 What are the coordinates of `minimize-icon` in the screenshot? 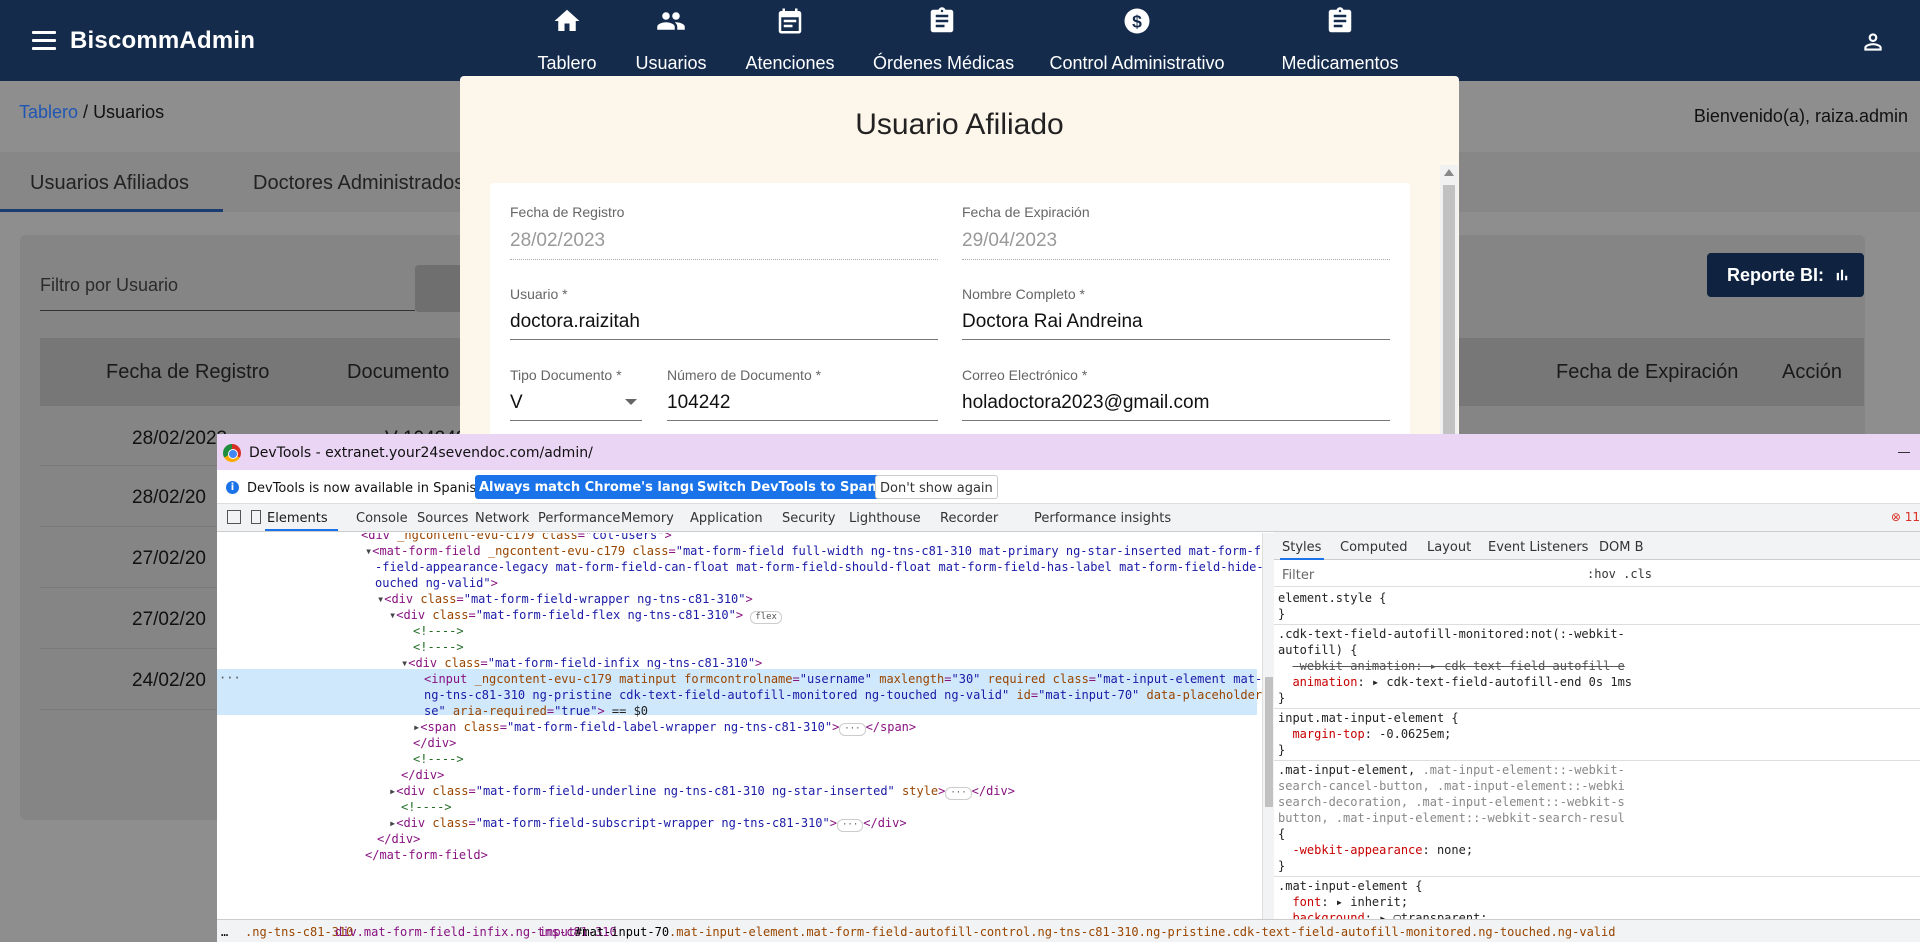 It's located at (1904, 452).